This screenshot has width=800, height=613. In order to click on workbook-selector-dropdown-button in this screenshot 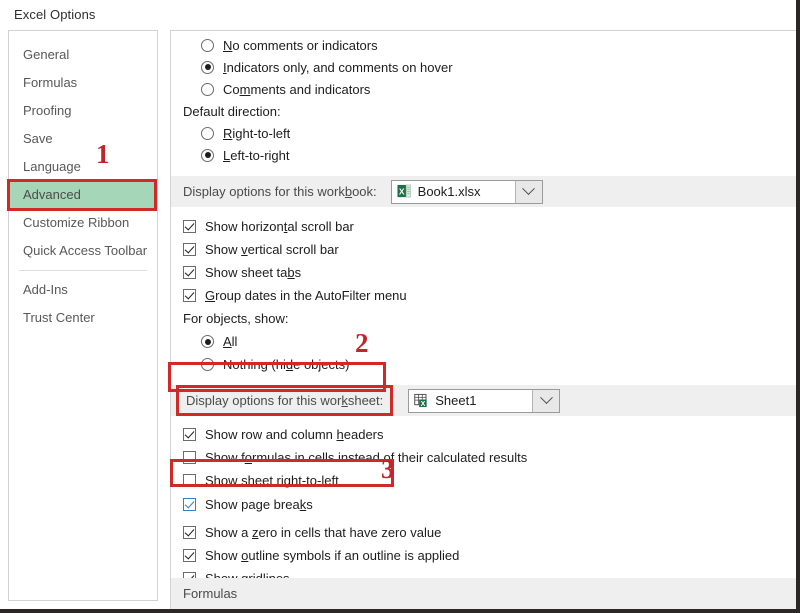, I will do `click(528, 191)`.